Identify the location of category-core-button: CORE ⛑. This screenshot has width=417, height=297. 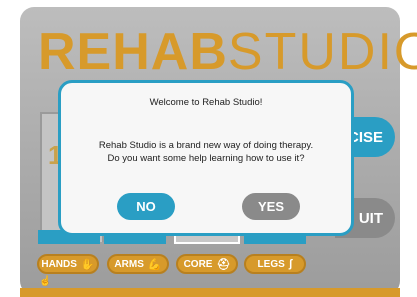
(207, 264).